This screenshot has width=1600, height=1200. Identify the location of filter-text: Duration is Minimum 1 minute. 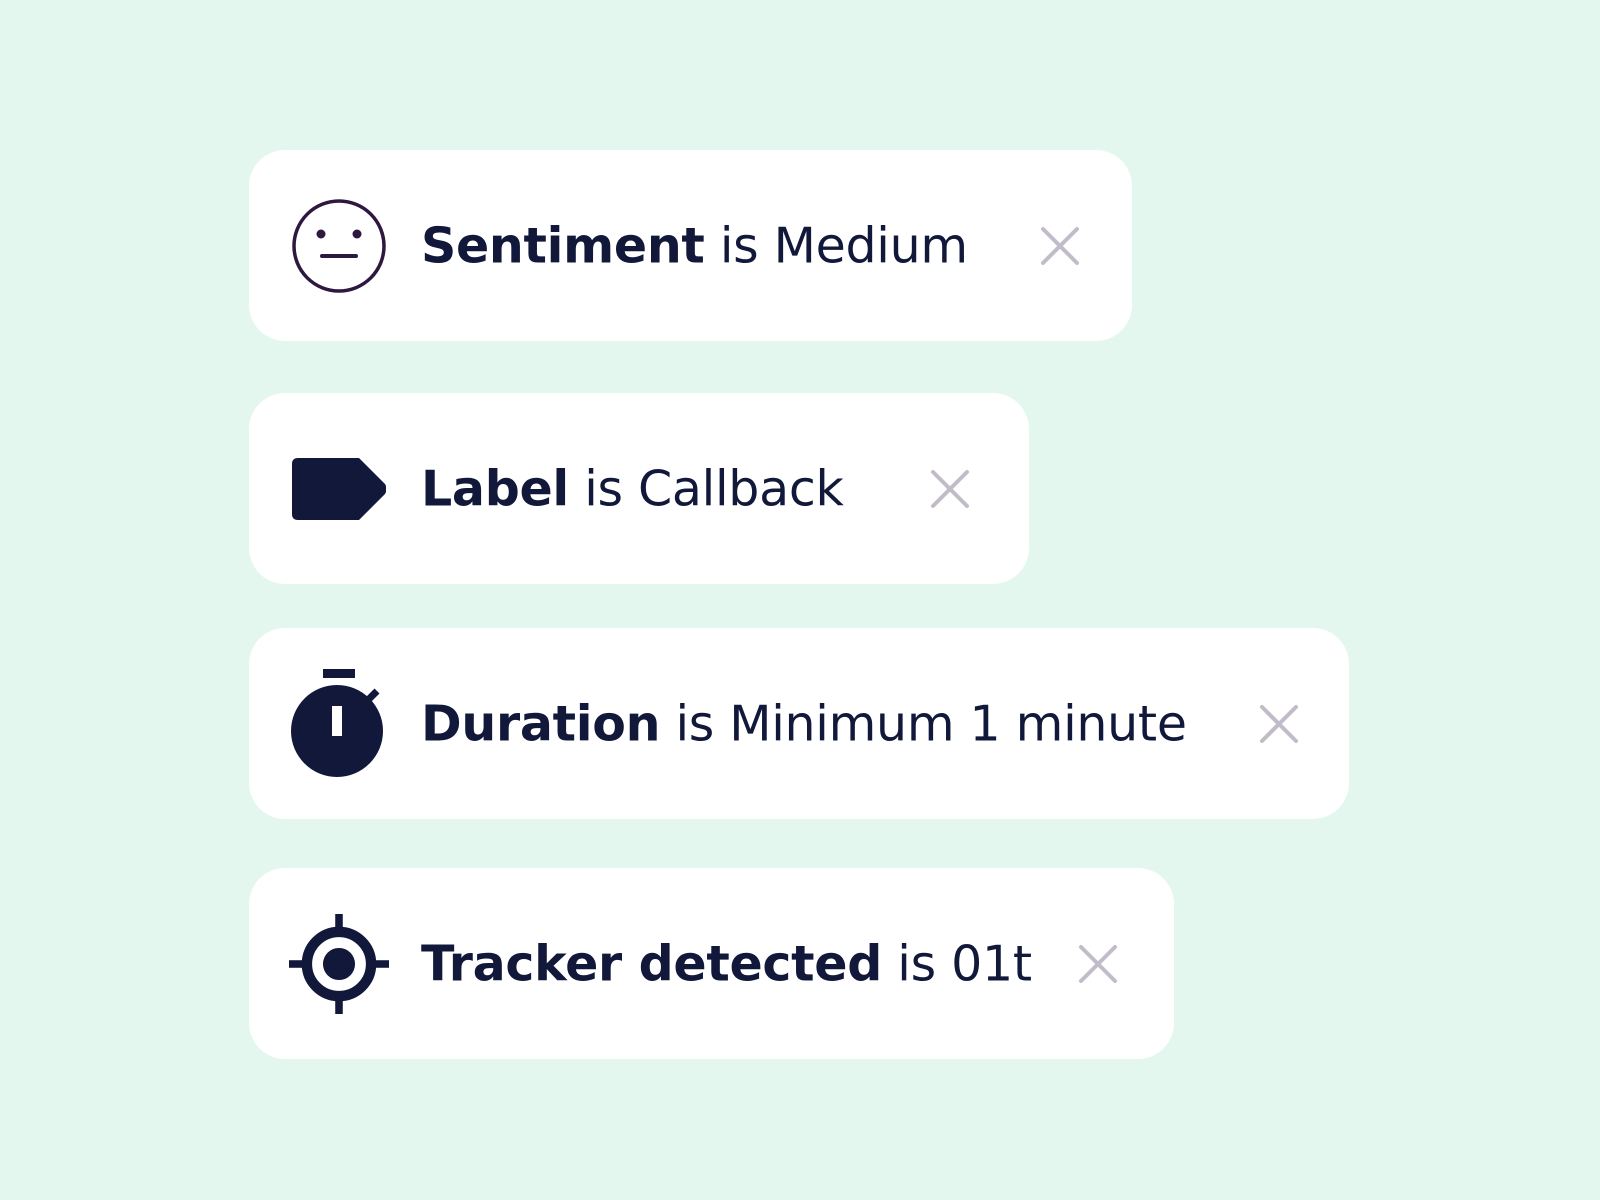
(804, 723).